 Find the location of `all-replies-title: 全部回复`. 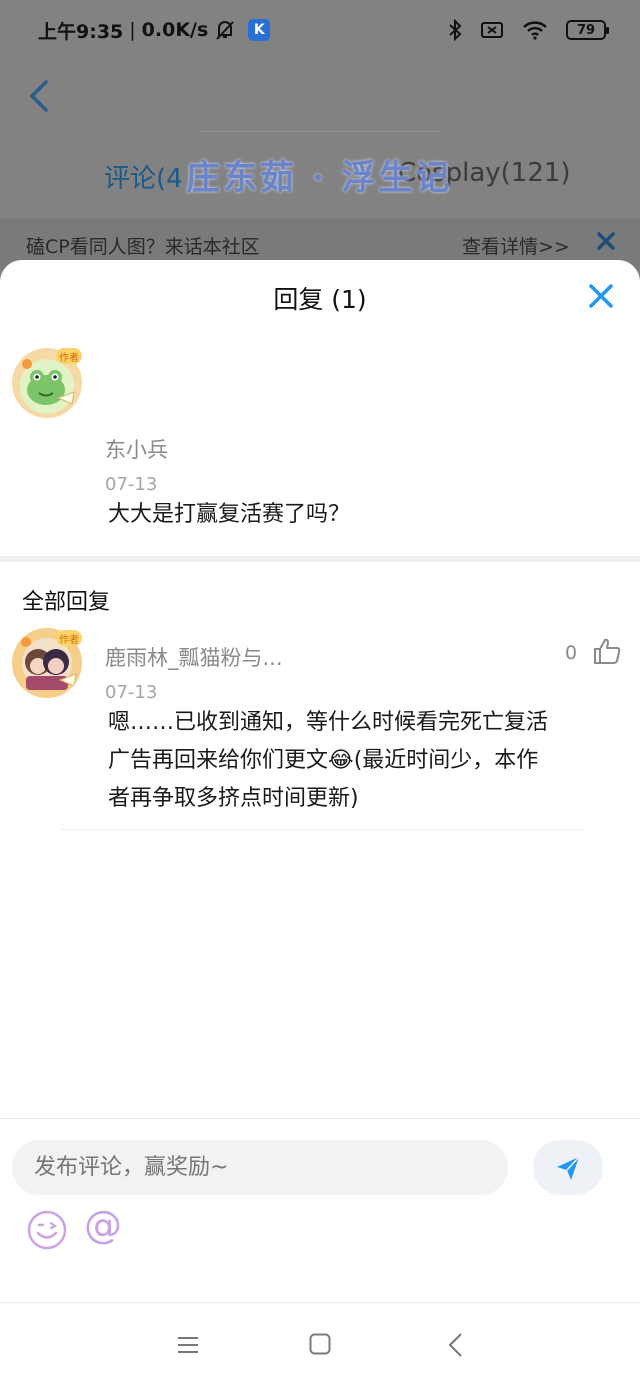

all-replies-title: 全部回复 is located at coordinates (66, 602).